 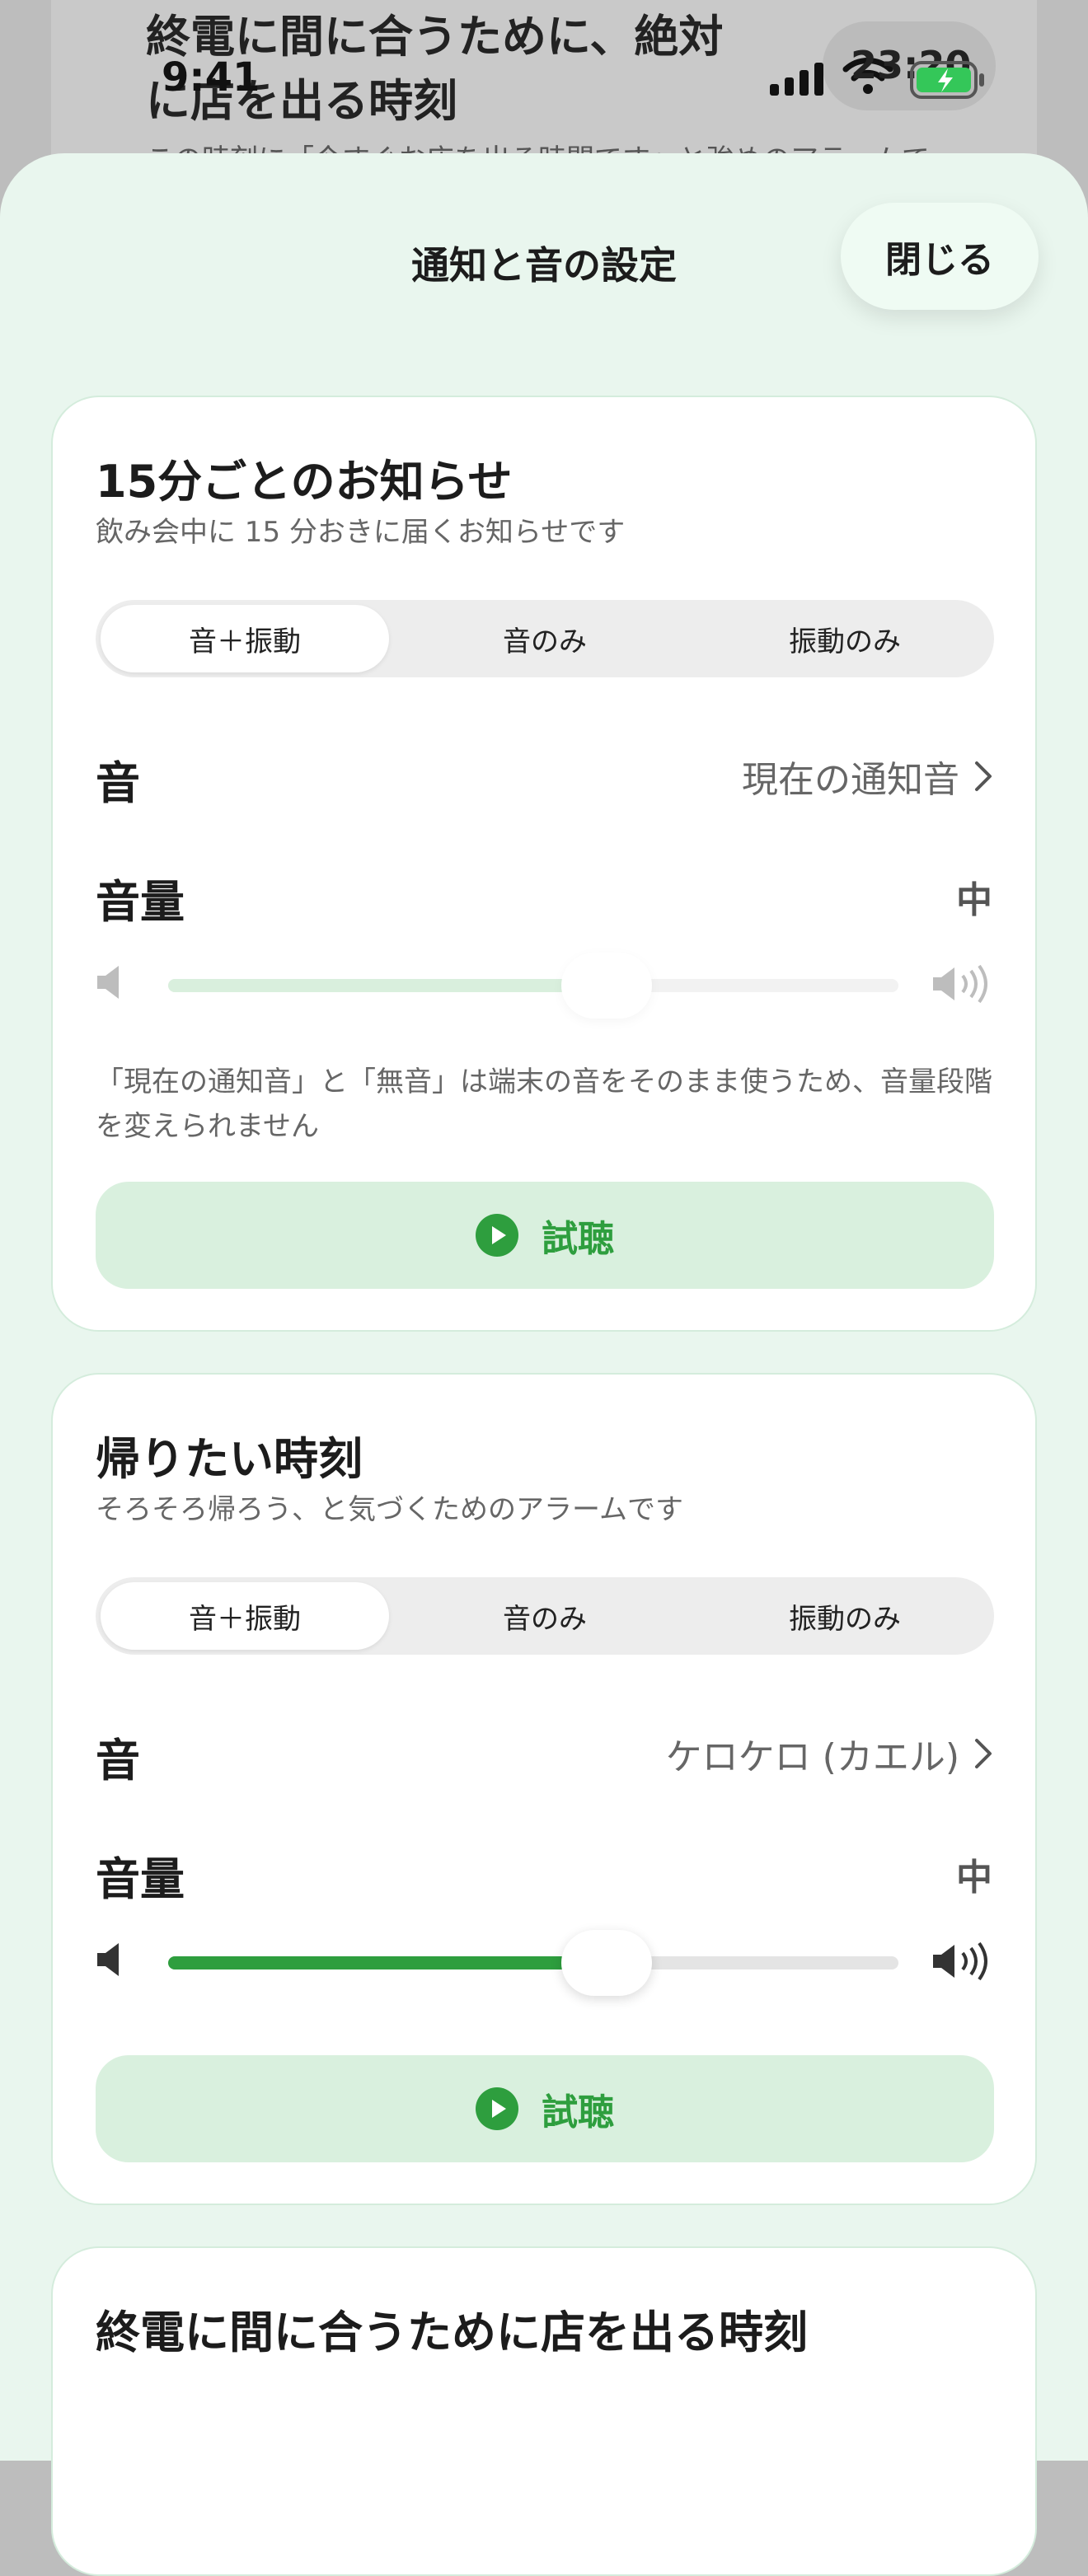 I want to click on status-bar-time: 9:41, so click(x=211, y=77).